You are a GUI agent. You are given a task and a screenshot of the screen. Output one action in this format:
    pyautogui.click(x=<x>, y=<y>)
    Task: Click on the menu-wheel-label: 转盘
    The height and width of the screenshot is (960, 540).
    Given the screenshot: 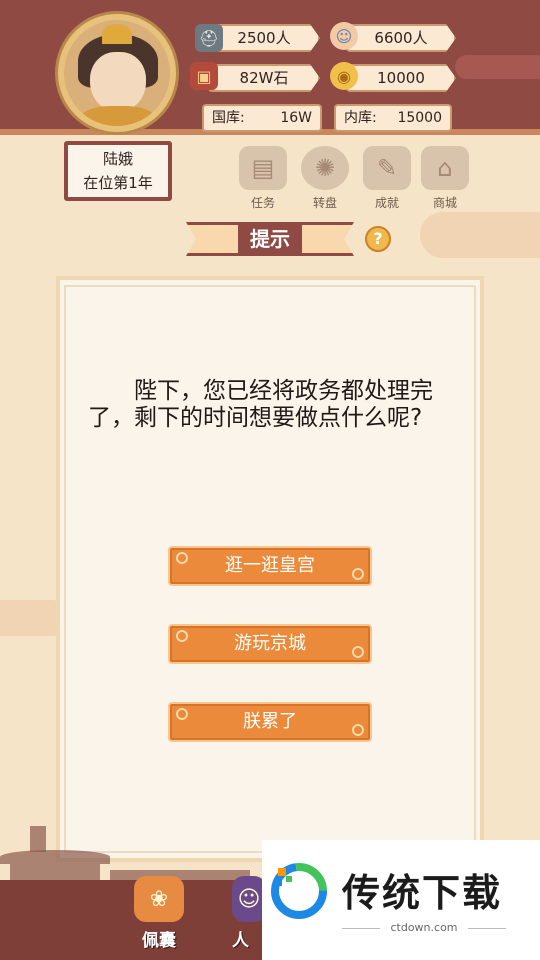 What is the action you would take?
    pyautogui.click(x=324, y=203)
    